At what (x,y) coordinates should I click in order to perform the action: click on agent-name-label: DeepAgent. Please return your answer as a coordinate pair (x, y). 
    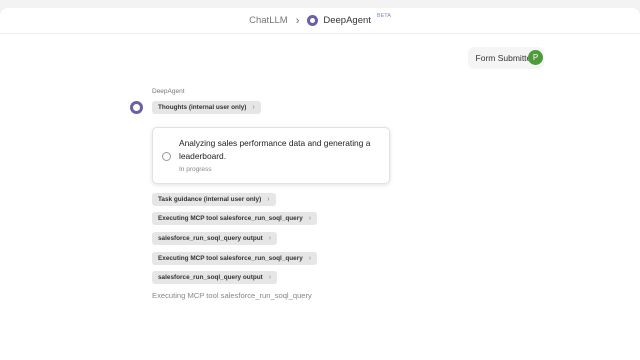
    Looking at the image, I should click on (168, 91).